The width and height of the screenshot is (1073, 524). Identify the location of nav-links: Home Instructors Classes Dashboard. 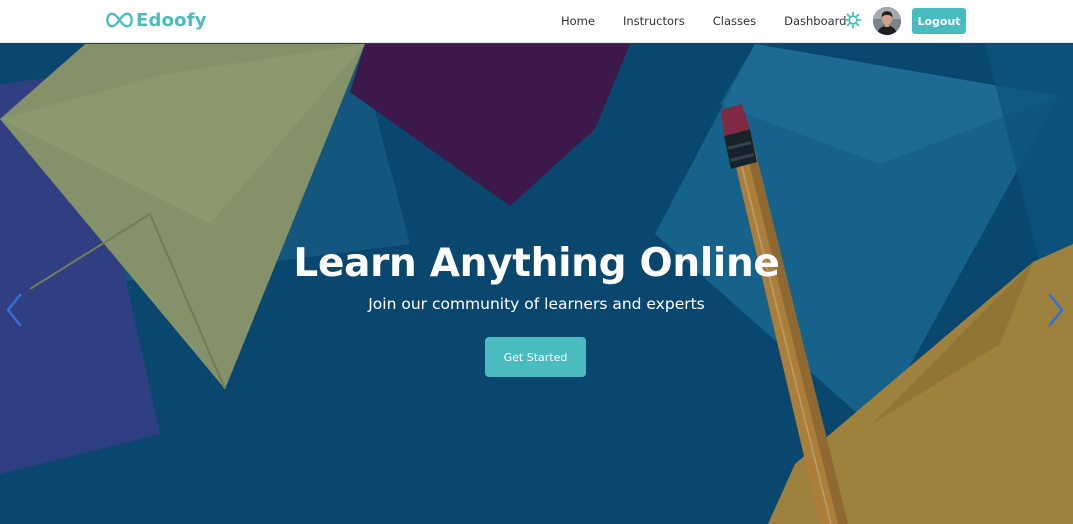
(704, 21).